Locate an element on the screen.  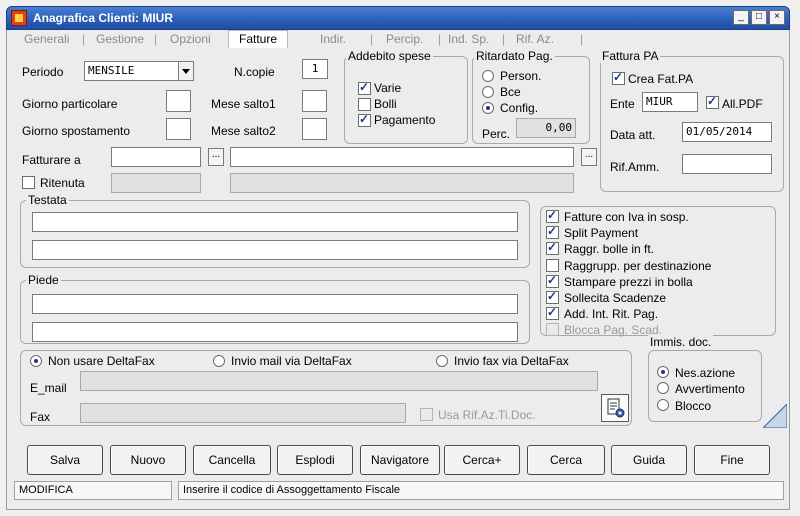
ncopie-input: 1 is located at coordinates (315, 69).